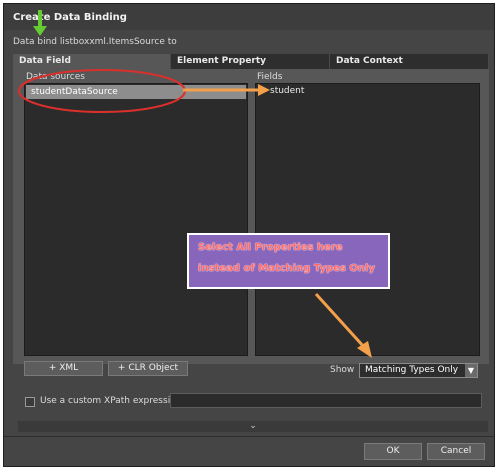 This screenshot has height=471, width=500. What do you see at coordinates (342, 370) in the screenshot?
I see `show-label: Show` at bounding box center [342, 370].